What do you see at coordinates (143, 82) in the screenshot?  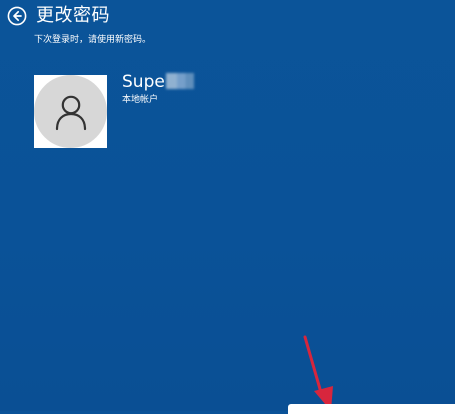 I see `account-name-text: Supe` at bounding box center [143, 82].